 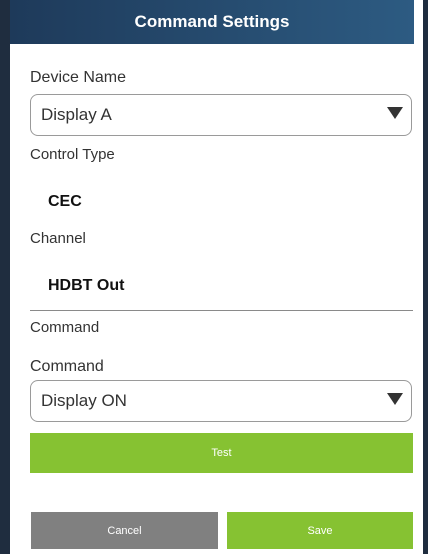 What do you see at coordinates (221, 453) in the screenshot?
I see `test-button: Test` at bounding box center [221, 453].